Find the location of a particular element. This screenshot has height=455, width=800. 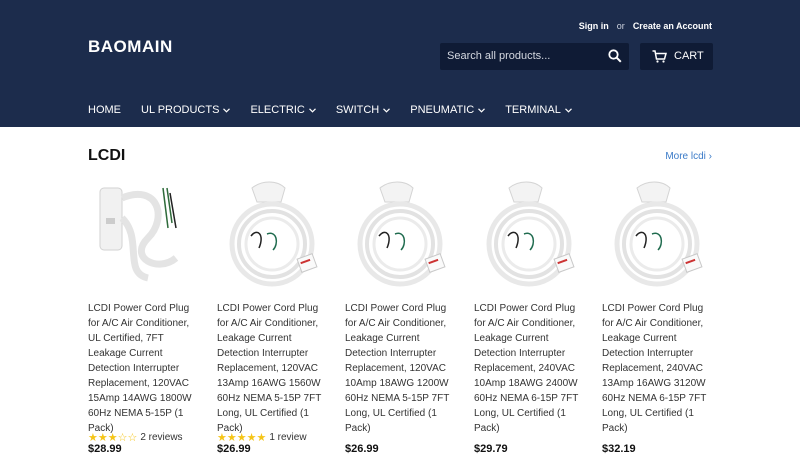

nav-item-ul-products: UL PRODUCTS is located at coordinates (186, 110).